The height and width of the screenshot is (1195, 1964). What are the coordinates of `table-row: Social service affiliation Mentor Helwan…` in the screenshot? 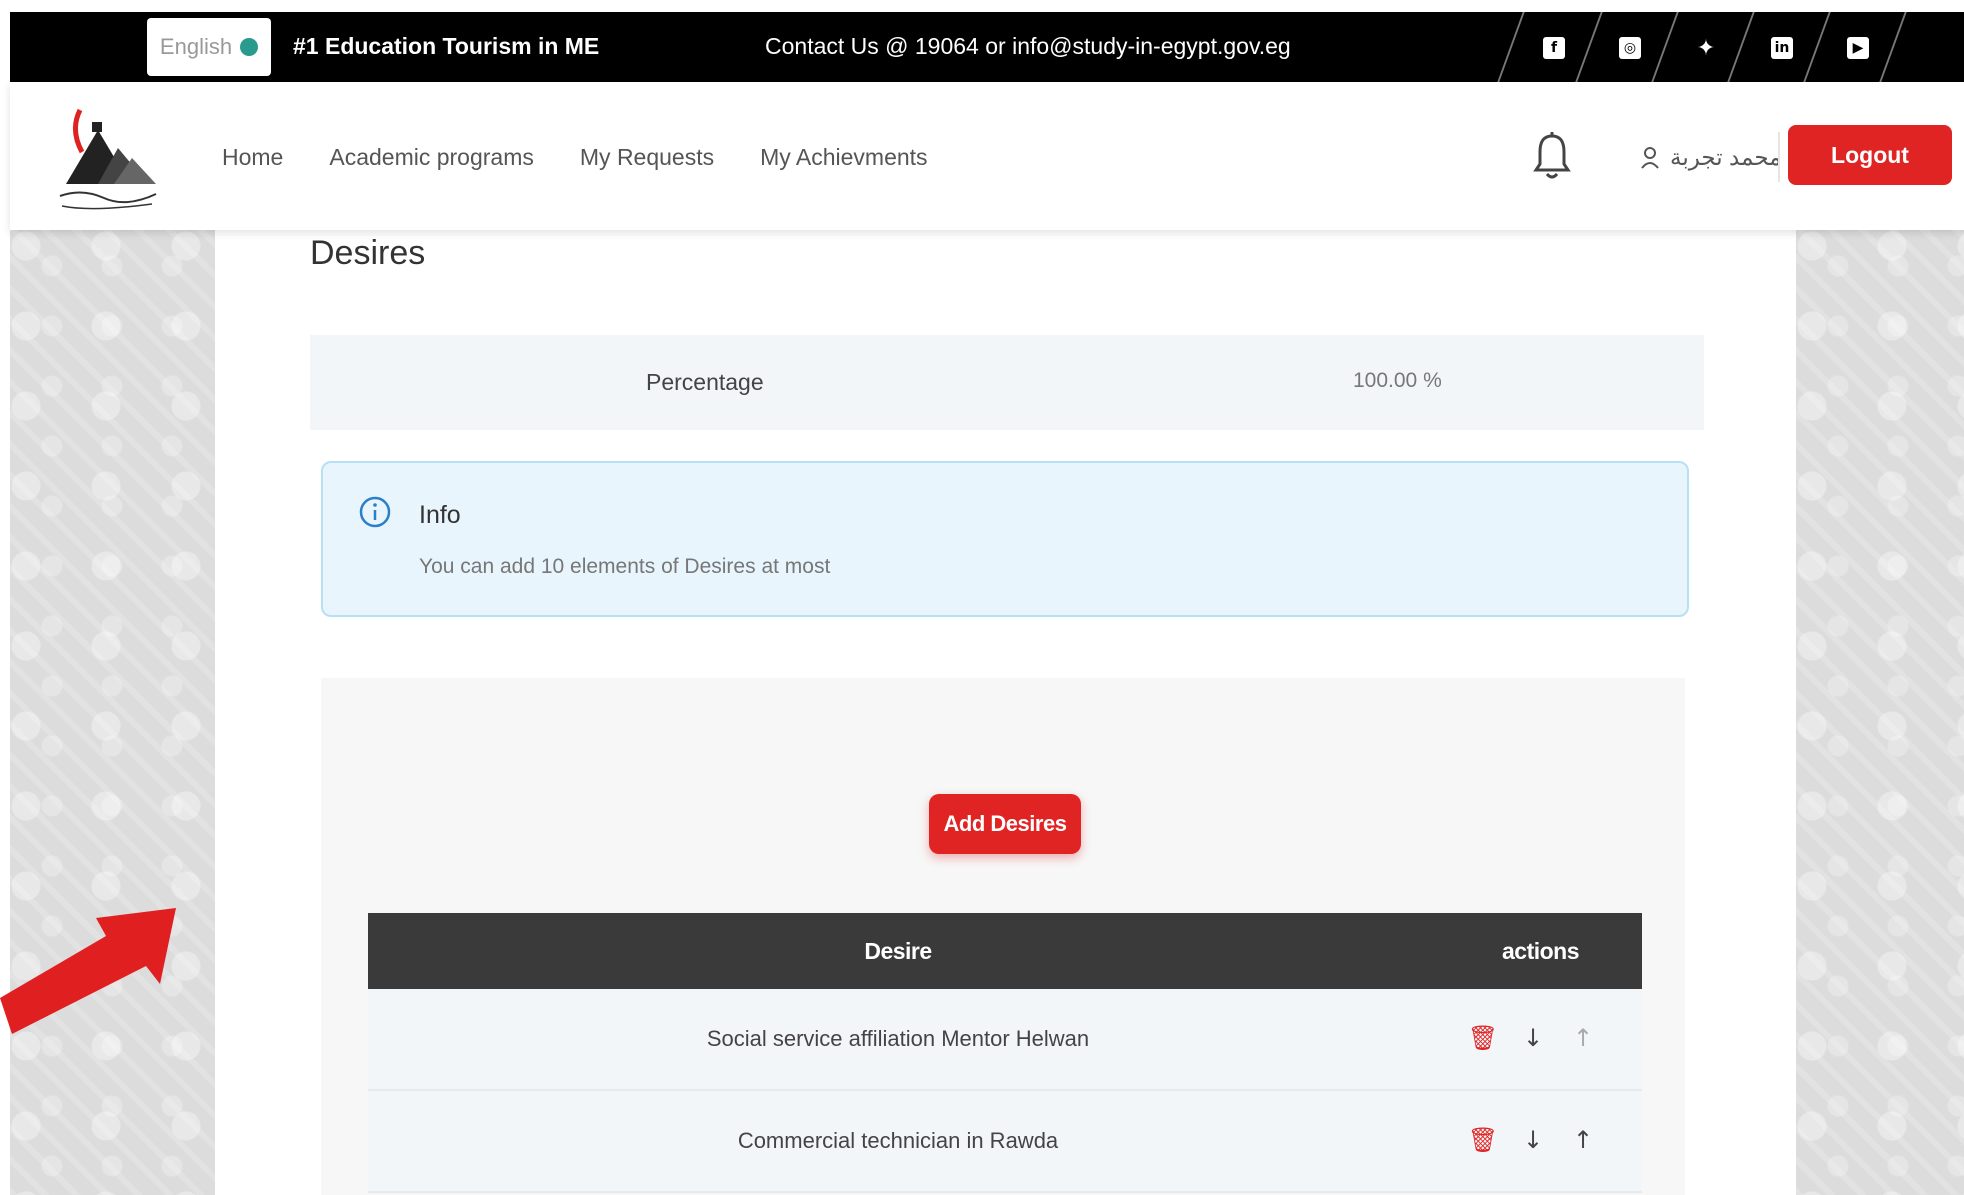 It's located at (1005, 1040).